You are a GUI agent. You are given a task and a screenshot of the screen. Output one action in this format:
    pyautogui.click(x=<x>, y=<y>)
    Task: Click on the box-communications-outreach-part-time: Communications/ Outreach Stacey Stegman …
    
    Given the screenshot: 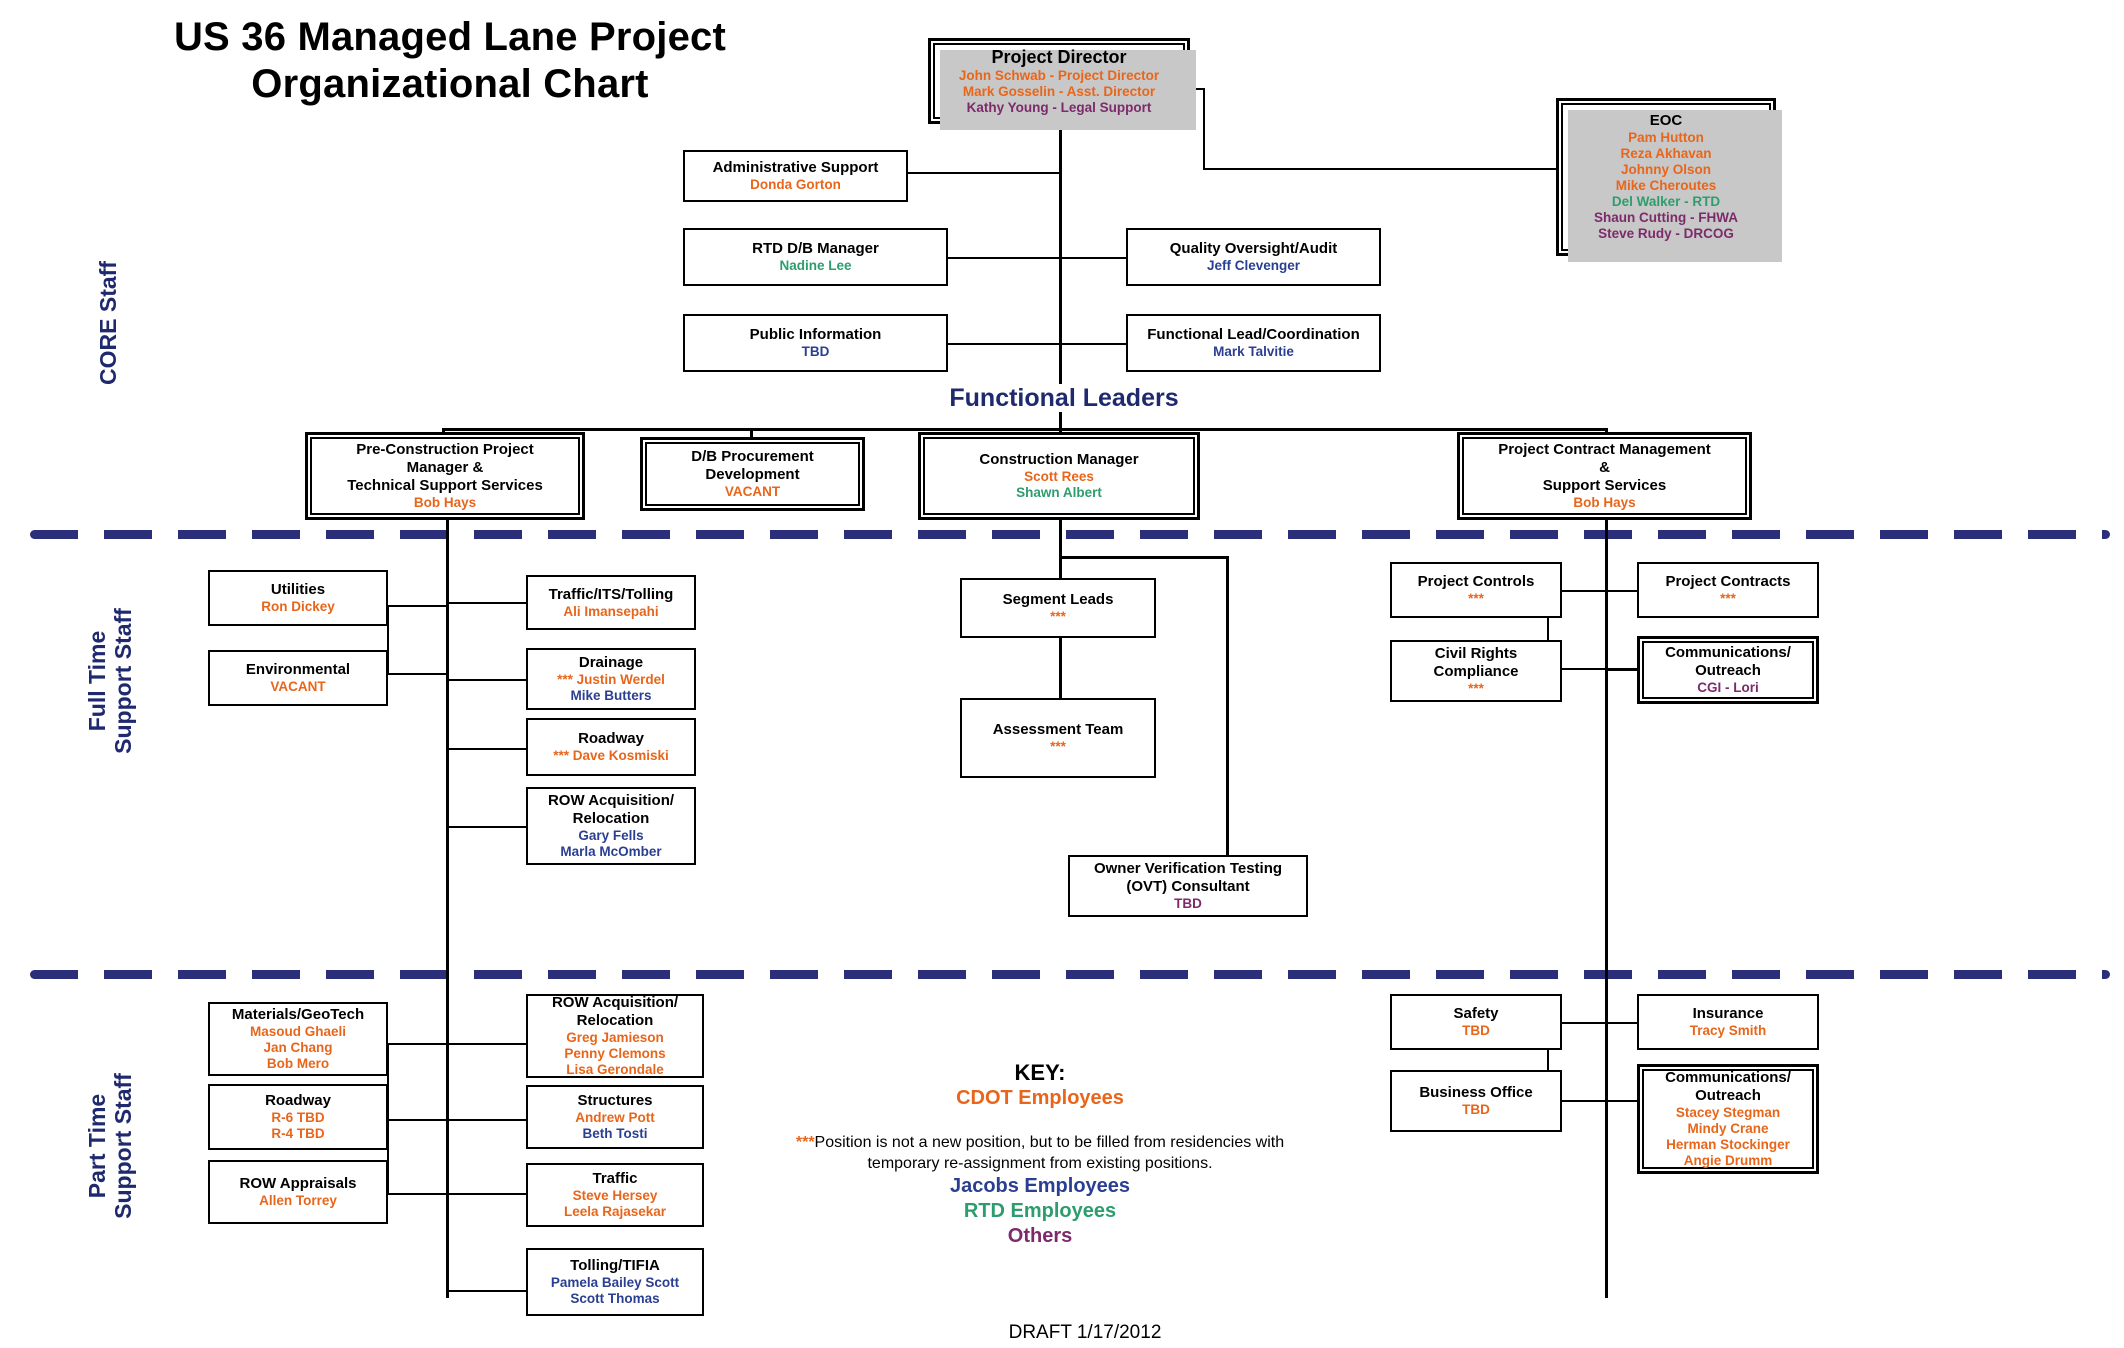 What is the action you would take?
    pyautogui.click(x=1728, y=1119)
    